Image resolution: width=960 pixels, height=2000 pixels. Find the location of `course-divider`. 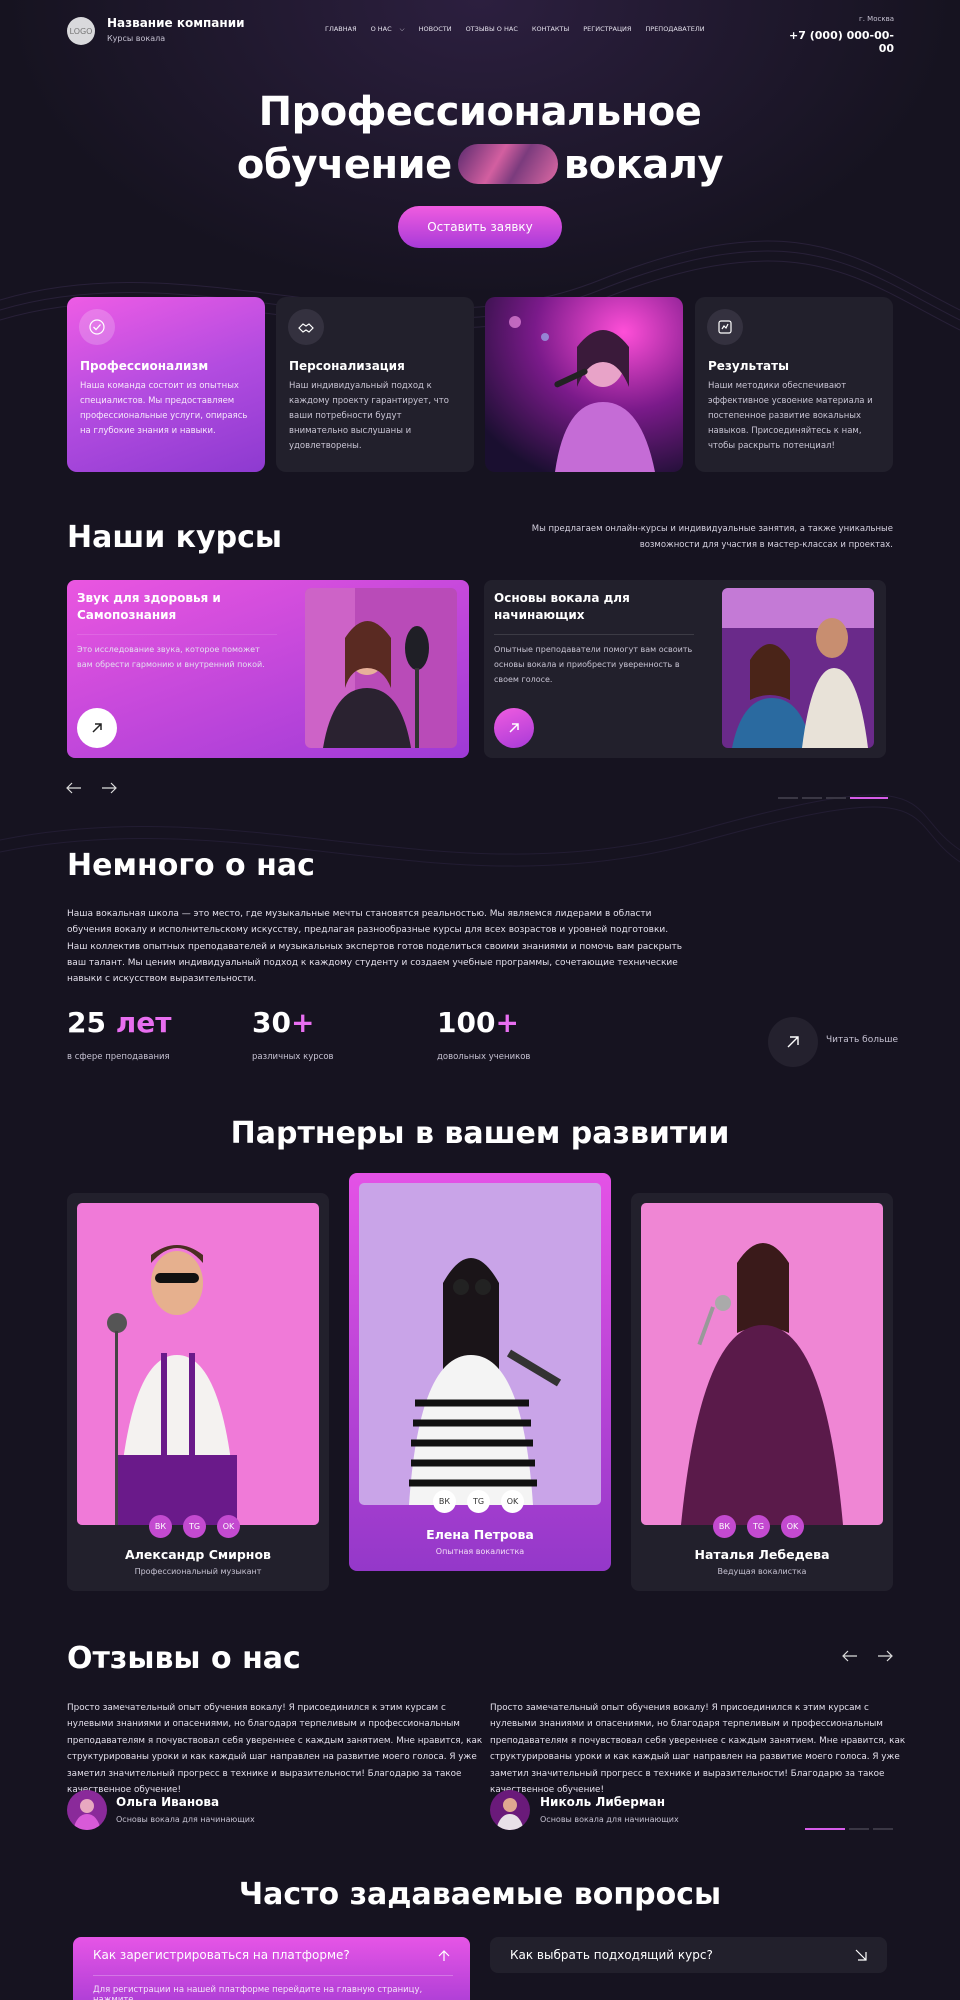

course-divider is located at coordinates (177, 634).